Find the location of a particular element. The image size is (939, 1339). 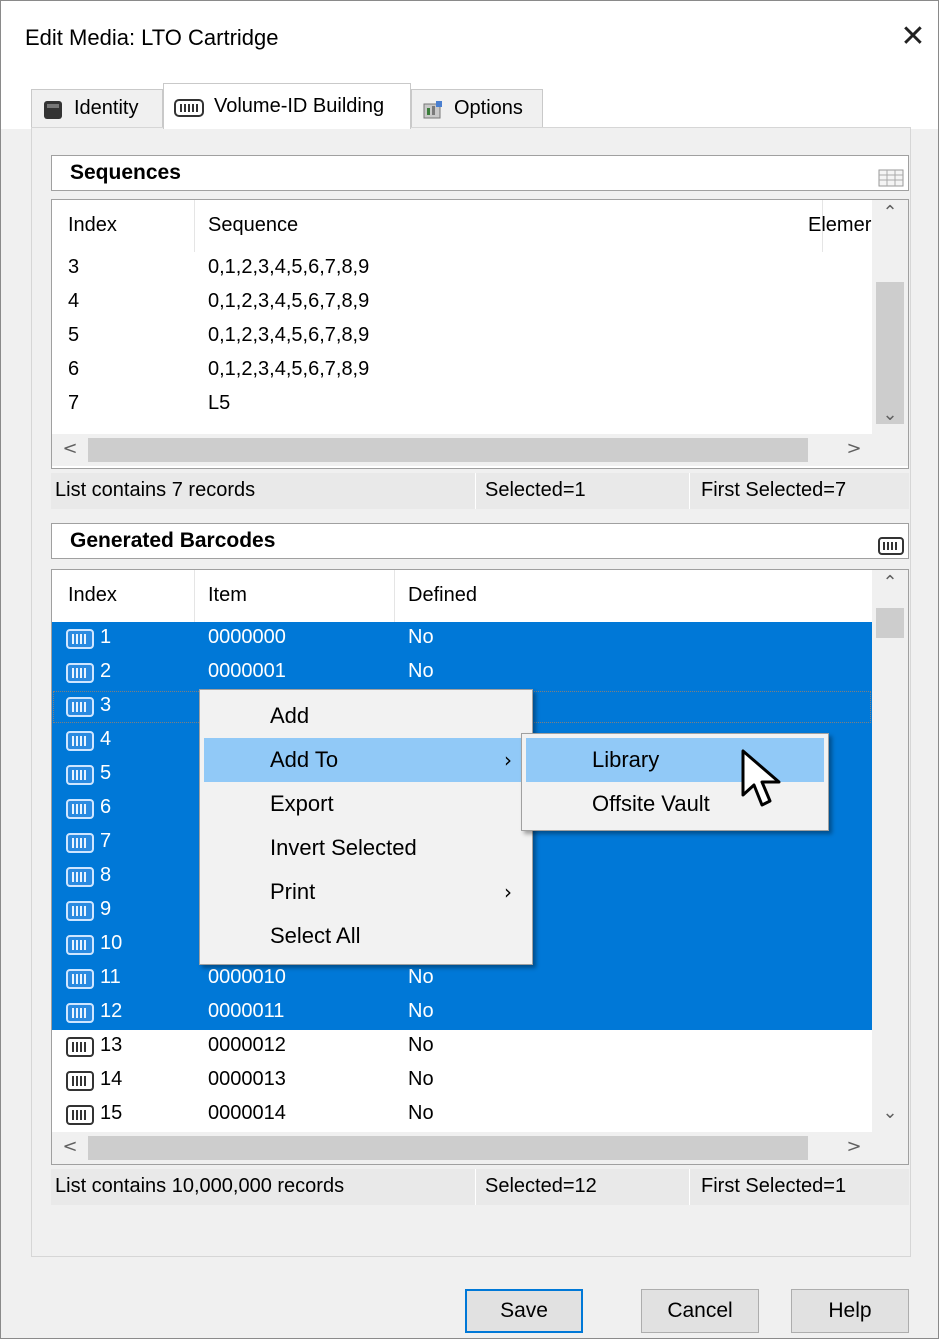

row-index: 14 is located at coordinates (111, 1079).